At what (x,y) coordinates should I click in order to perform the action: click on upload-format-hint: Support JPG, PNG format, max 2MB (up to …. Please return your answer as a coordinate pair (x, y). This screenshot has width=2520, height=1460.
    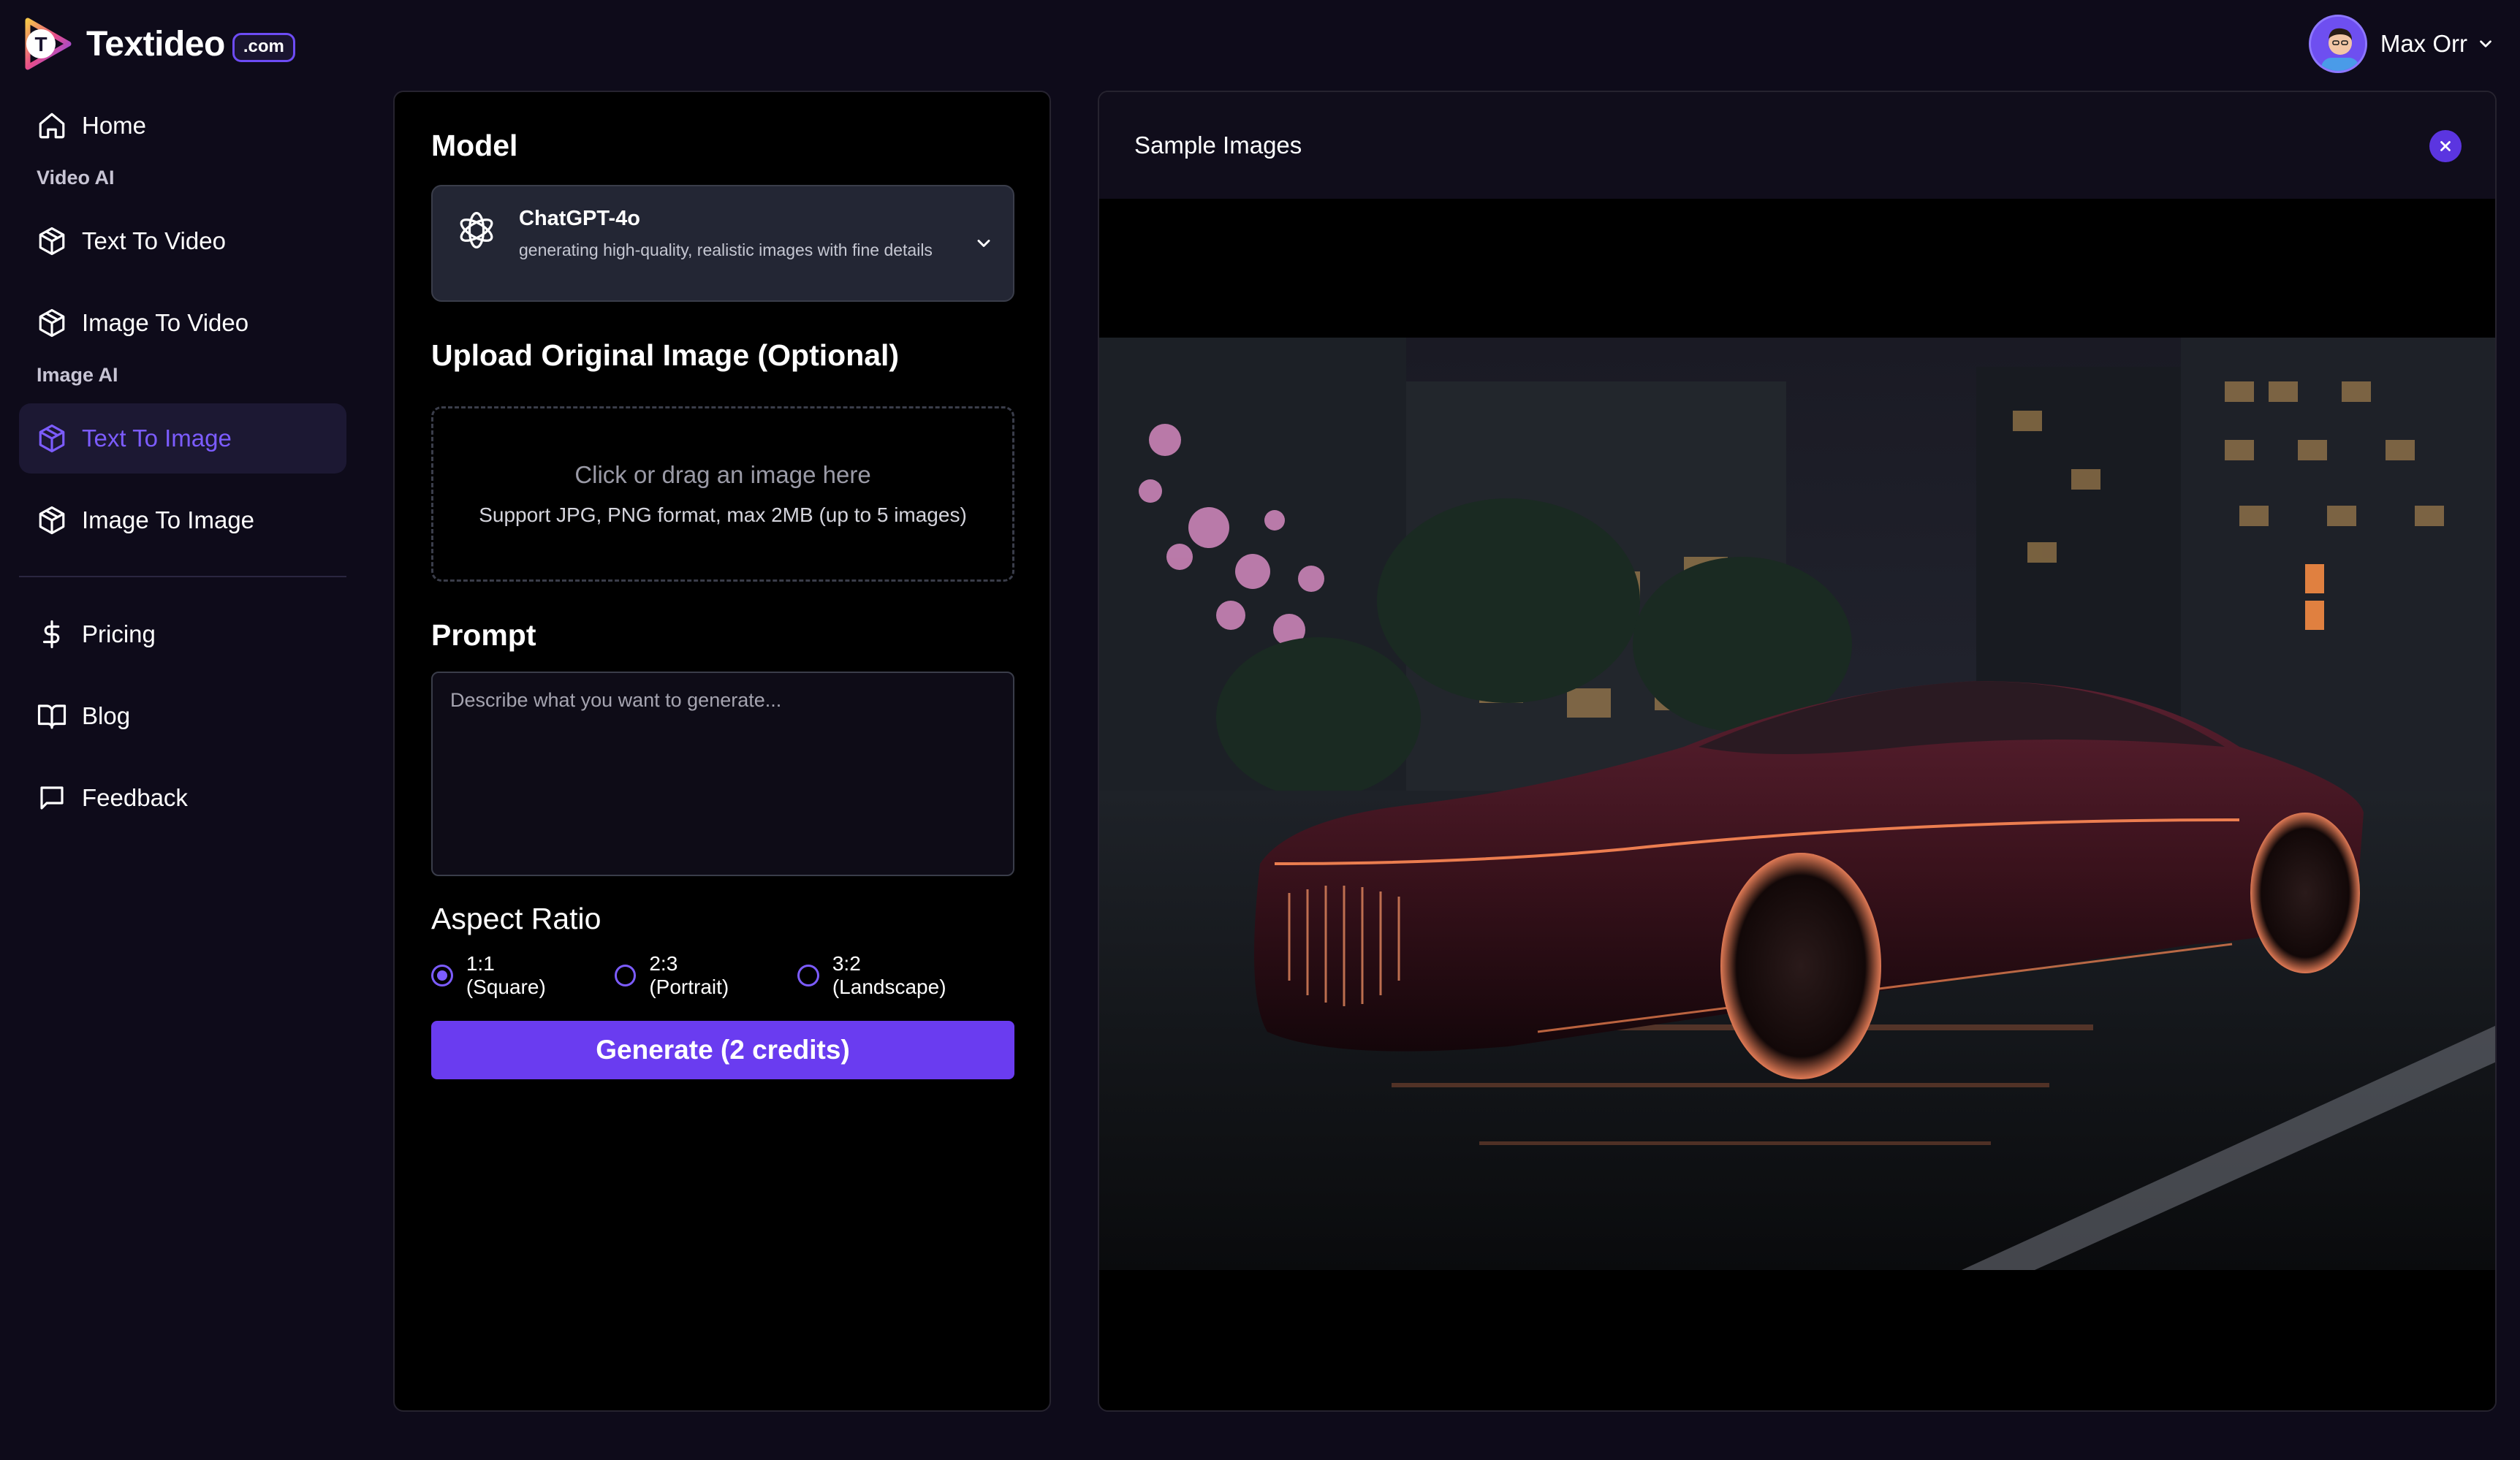
    Looking at the image, I should click on (723, 514).